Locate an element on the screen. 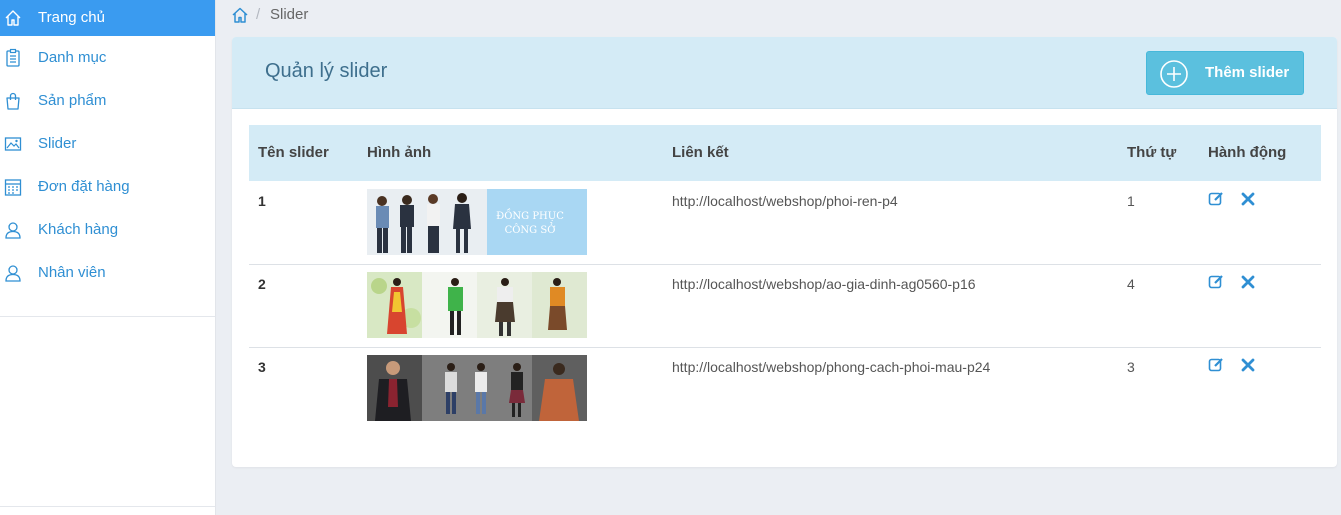  calendar-icon is located at coordinates (13, 187).